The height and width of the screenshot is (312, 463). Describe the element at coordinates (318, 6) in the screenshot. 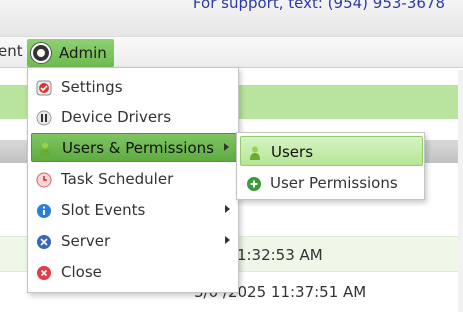

I see `support-text: For support, text: (954) 953-3678` at that location.